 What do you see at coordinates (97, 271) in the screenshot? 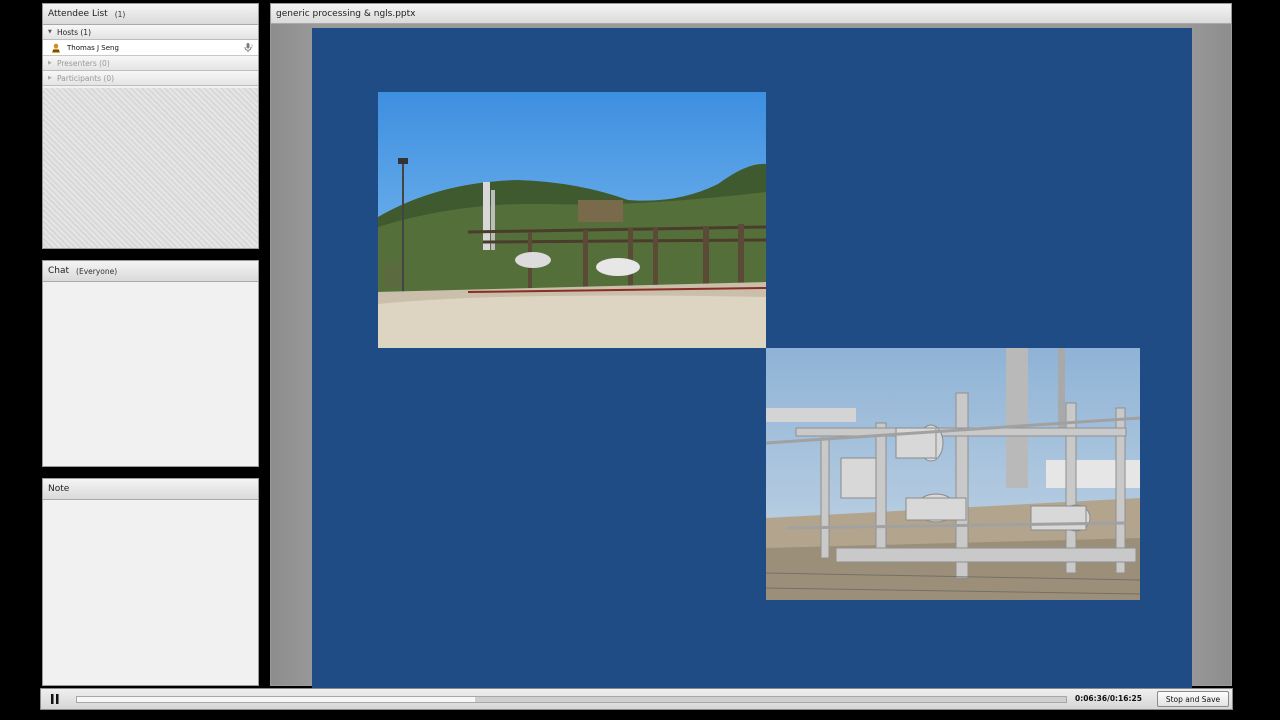
I see `chat-scope: (Everyone)` at bounding box center [97, 271].